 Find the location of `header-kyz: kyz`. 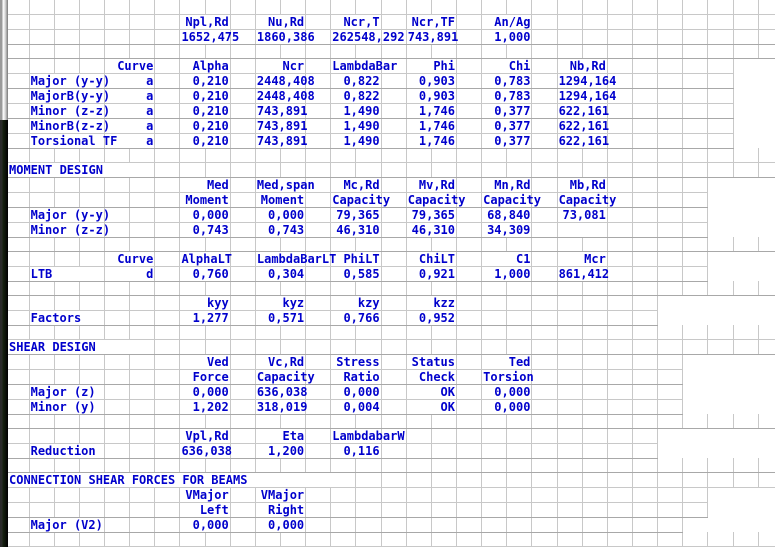

header-kyz: kyz is located at coordinates (281, 303).